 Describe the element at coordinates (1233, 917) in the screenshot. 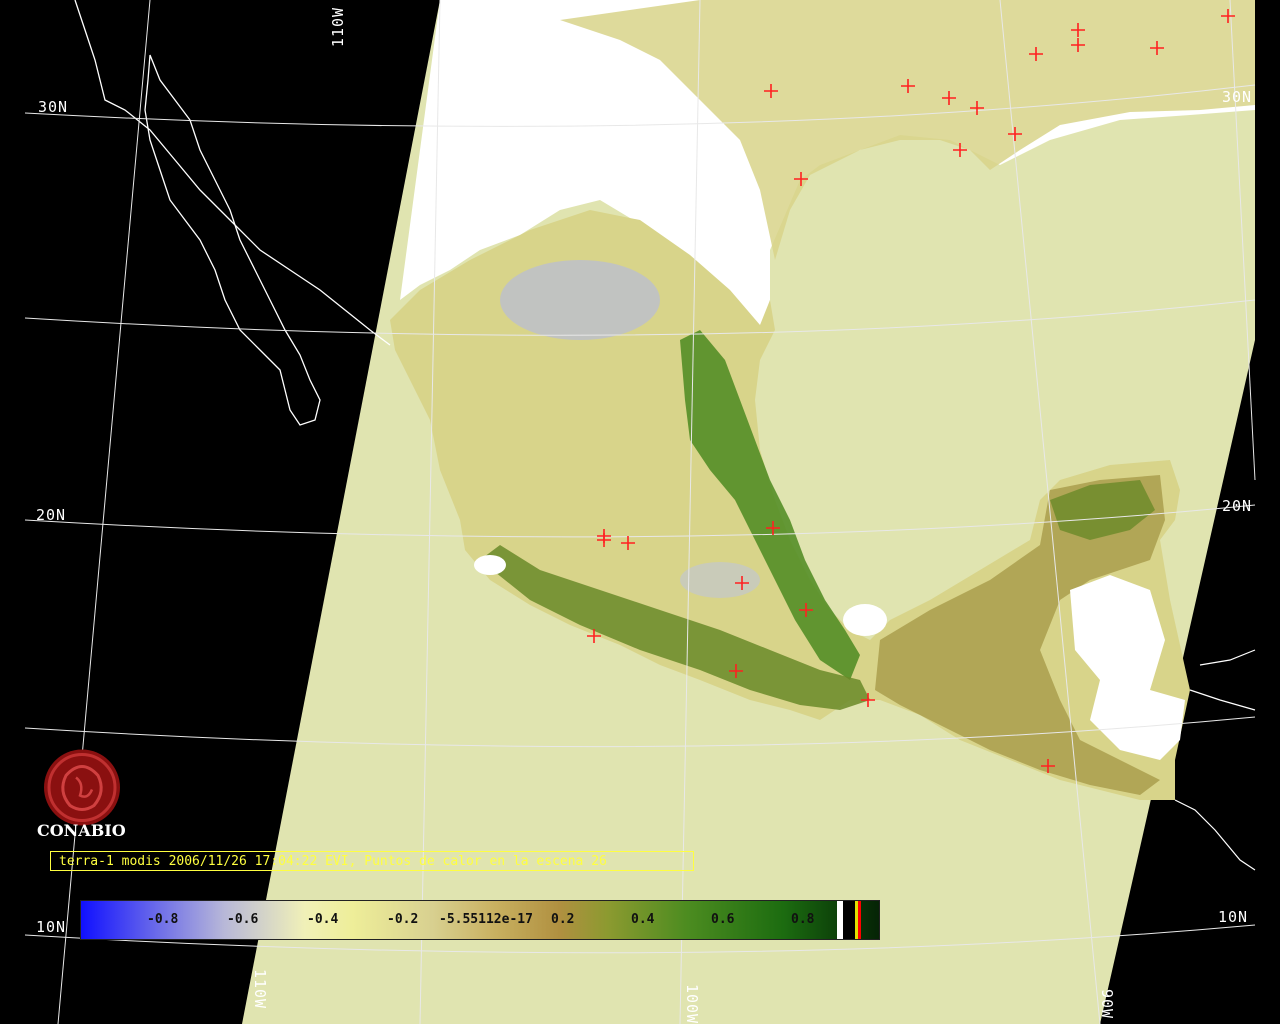

I see `label-lat-10n-right: 10N` at that location.